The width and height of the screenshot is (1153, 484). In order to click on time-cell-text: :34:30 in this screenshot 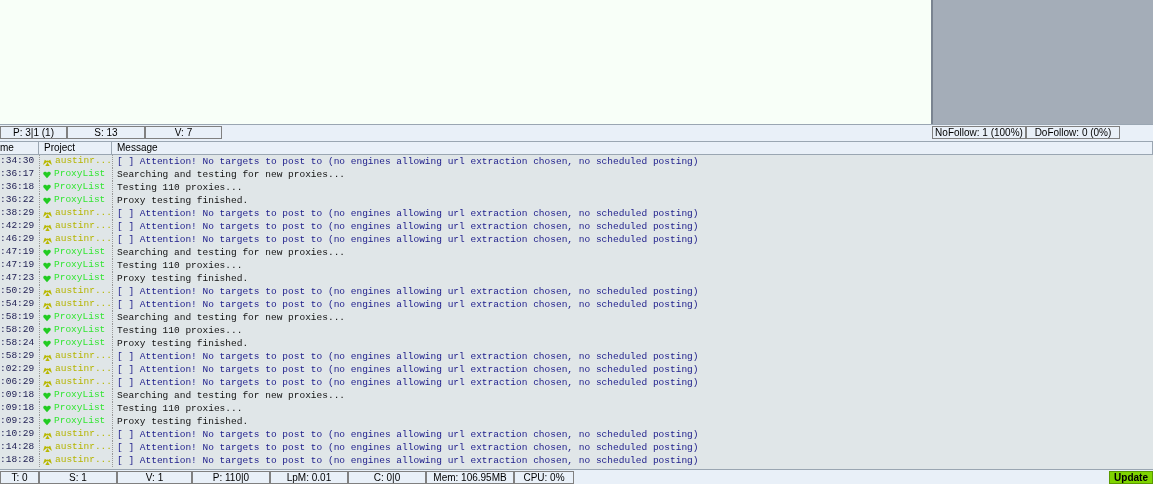, I will do `click(18, 162)`.